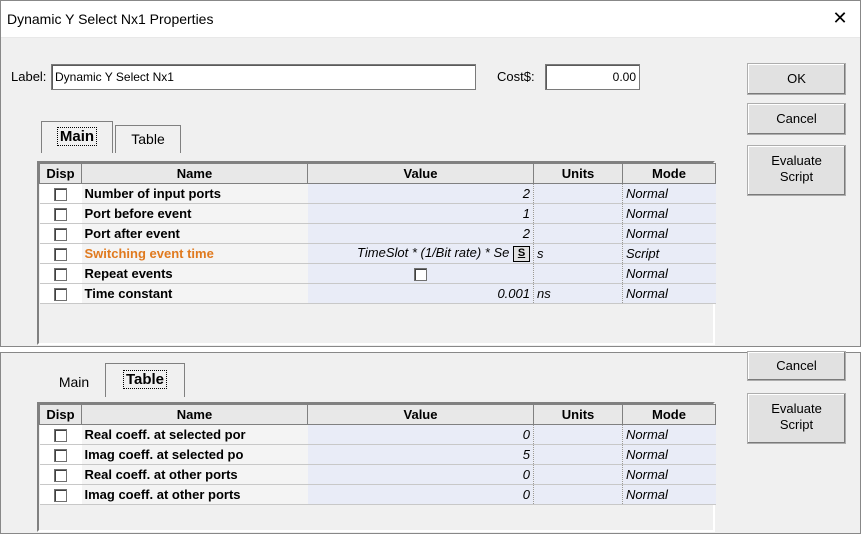 This screenshot has height=534, width=861. What do you see at coordinates (194, 434) in the screenshot?
I see `property-name: Real coeff. at selected por` at bounding box center [194, 434].